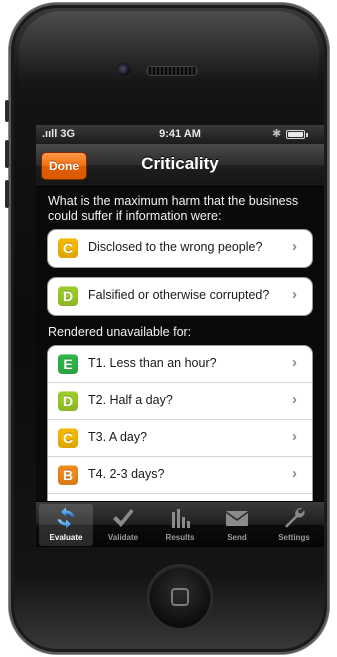 The width and height of the screenshot is (337, 657). I want to click on navigation-bar: Done Criticality, so click(180, 165).